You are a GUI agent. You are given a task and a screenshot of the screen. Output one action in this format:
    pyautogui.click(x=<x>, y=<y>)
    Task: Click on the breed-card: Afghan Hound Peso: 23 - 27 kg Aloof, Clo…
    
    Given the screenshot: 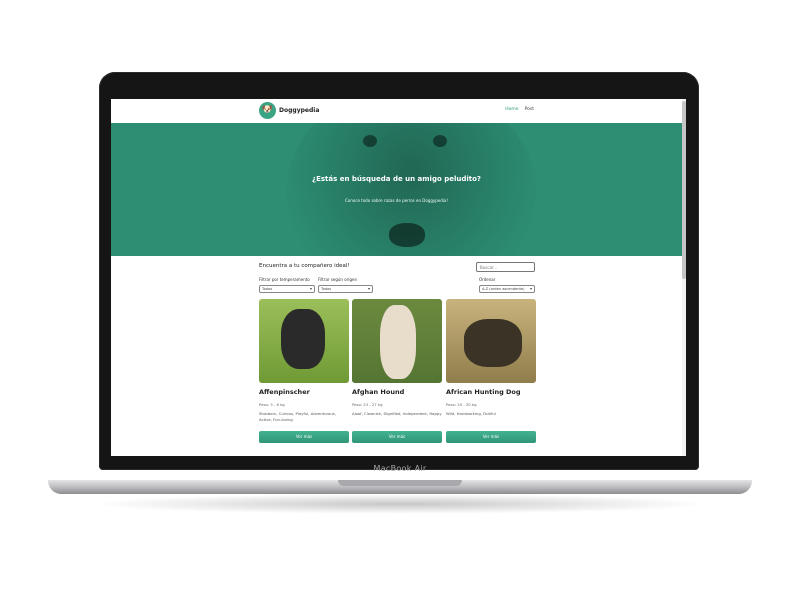 What is the action you would take?
    pyautogui.click(x=397, y=374)
    